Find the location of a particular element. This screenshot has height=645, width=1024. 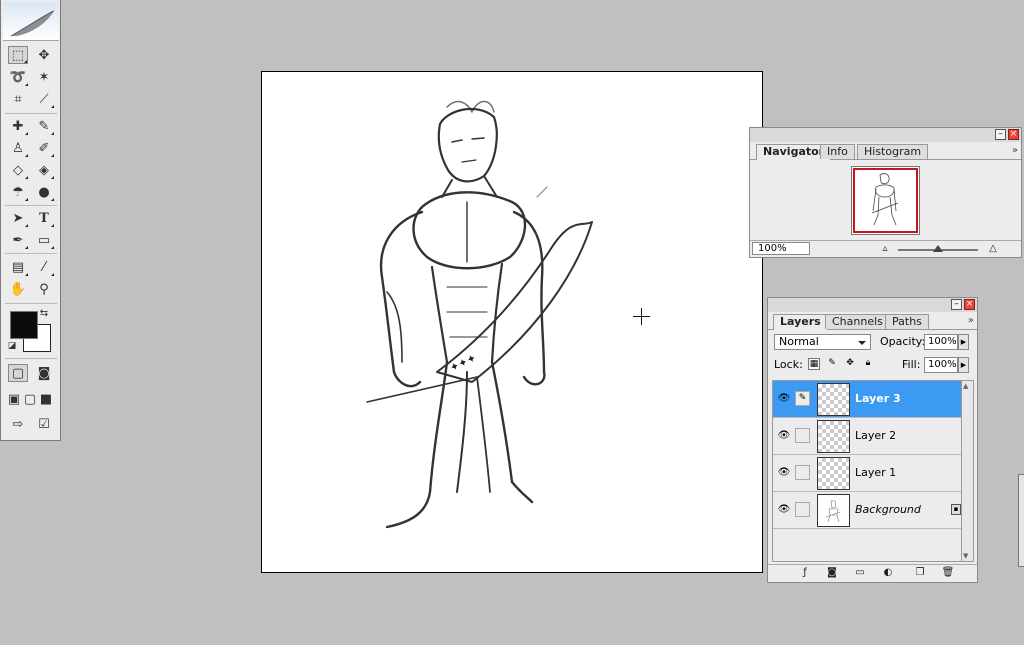

path-selection-icon: ➤ is located at coordinates (18, 218).